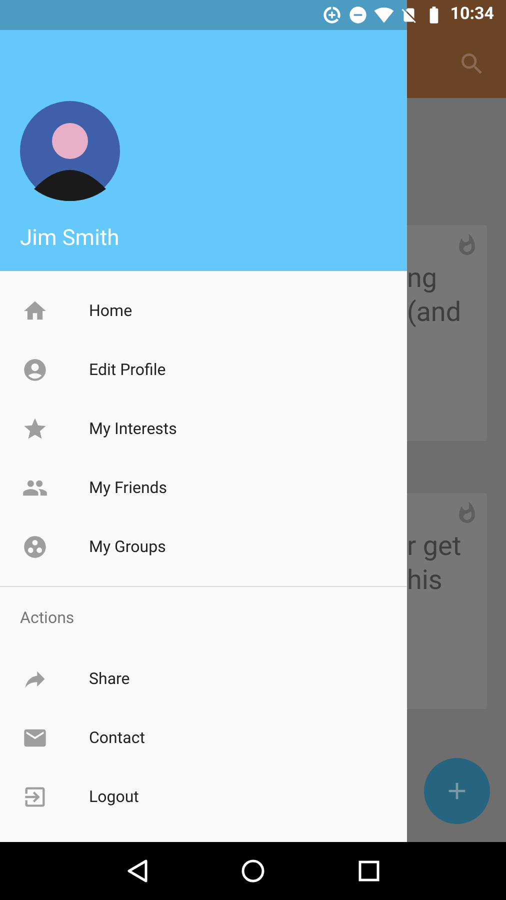  I want to click on data-saver-icon, so click(332, 15).